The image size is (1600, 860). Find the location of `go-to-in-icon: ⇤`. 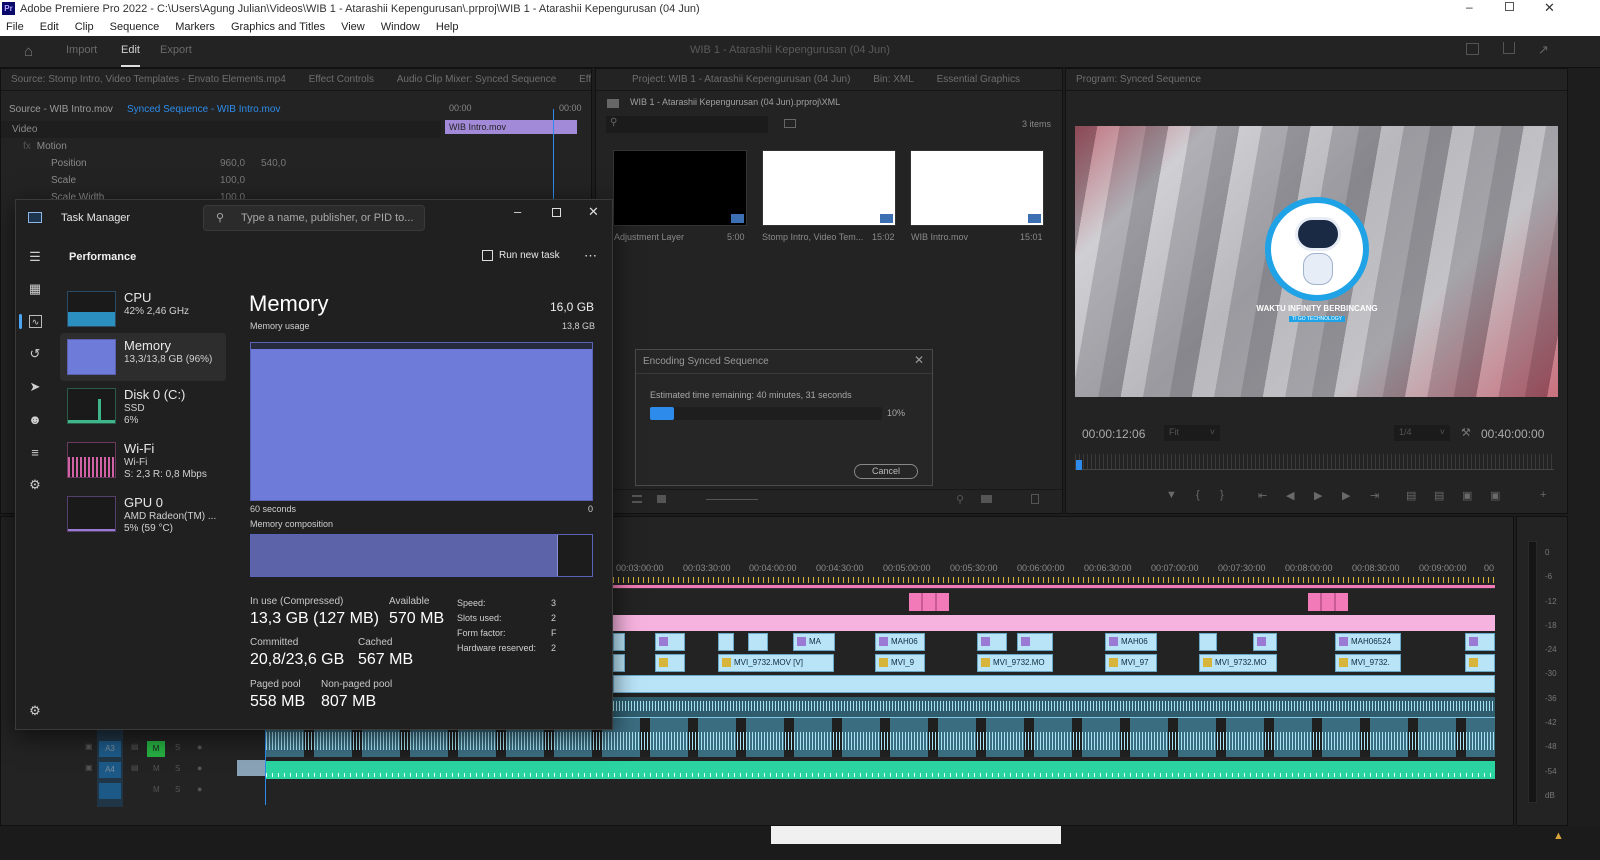

go-to-in-icon: ⇤ is located at coordinates (1262, 495).